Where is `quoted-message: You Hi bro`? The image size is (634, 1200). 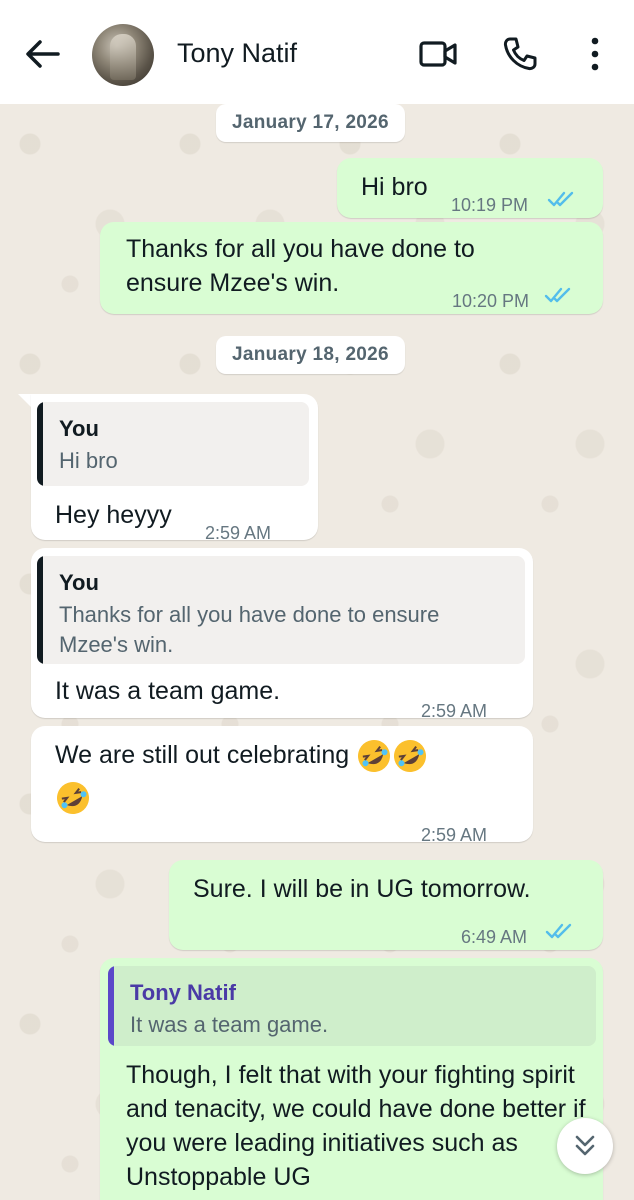 quoted-message: You Hi bro is located at coordinates (173, 444).